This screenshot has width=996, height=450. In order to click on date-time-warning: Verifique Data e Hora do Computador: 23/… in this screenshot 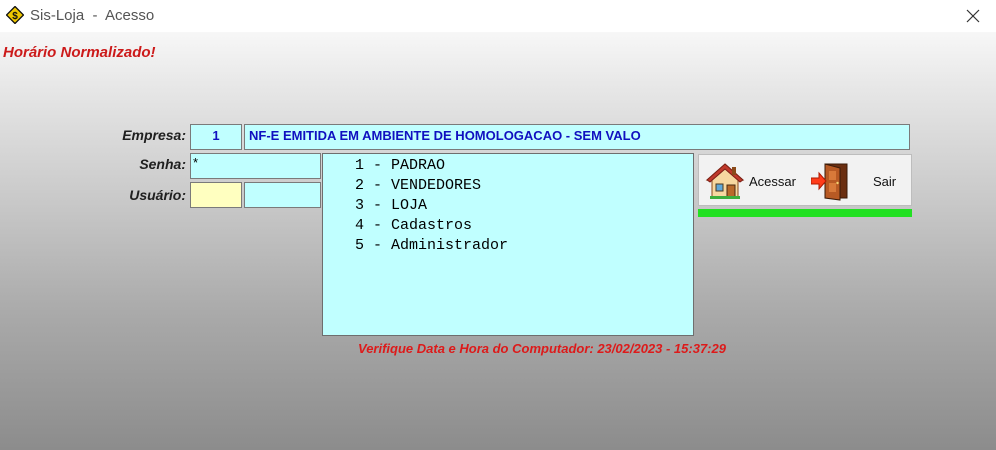, I will do `click(542, 348)`.